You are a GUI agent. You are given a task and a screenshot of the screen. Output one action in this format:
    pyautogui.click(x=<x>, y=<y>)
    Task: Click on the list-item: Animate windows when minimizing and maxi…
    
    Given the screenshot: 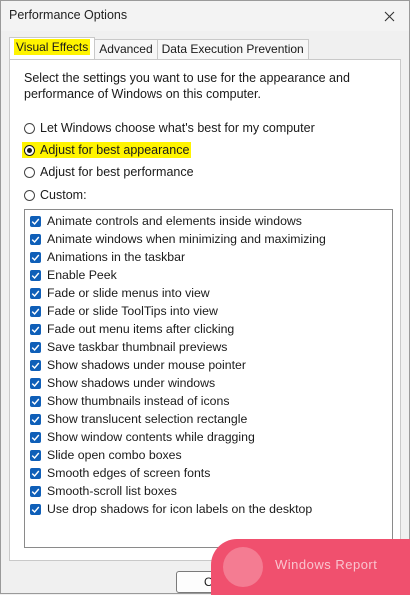 What is the action you would take?
    pyautogui.click(x=178, y=239)
    